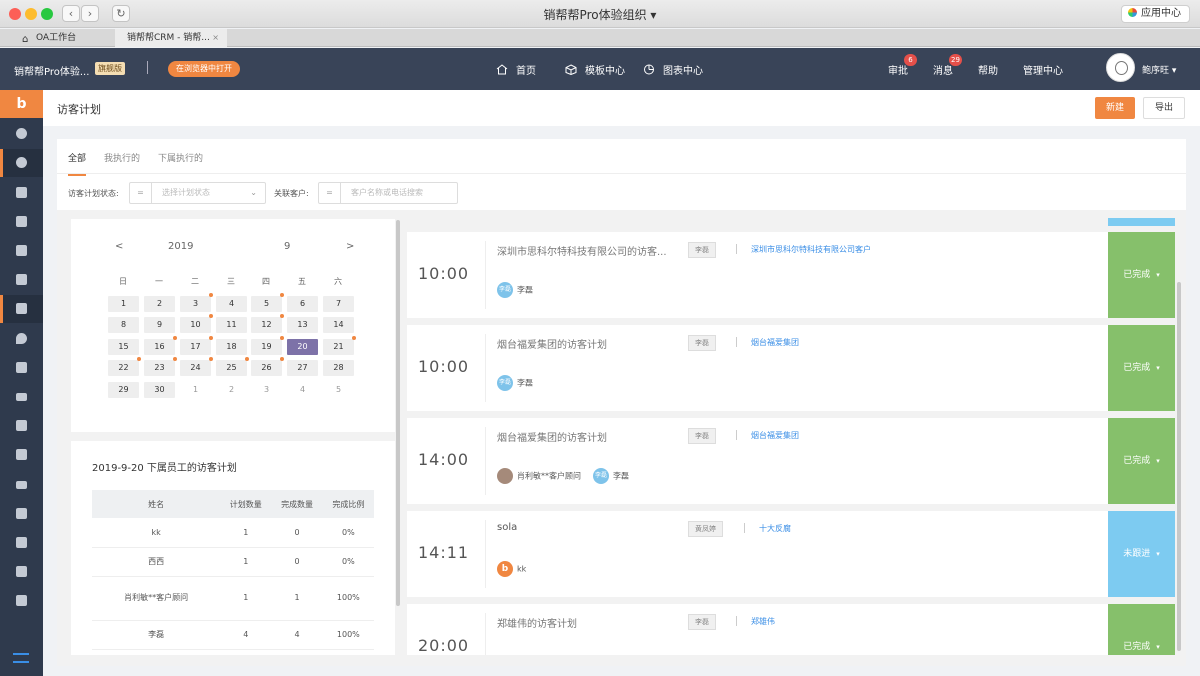 Image resolution: width=1200 pixels, height=676 pixels. I want to click on calendar-day-outside: 2, so click(231, 390).